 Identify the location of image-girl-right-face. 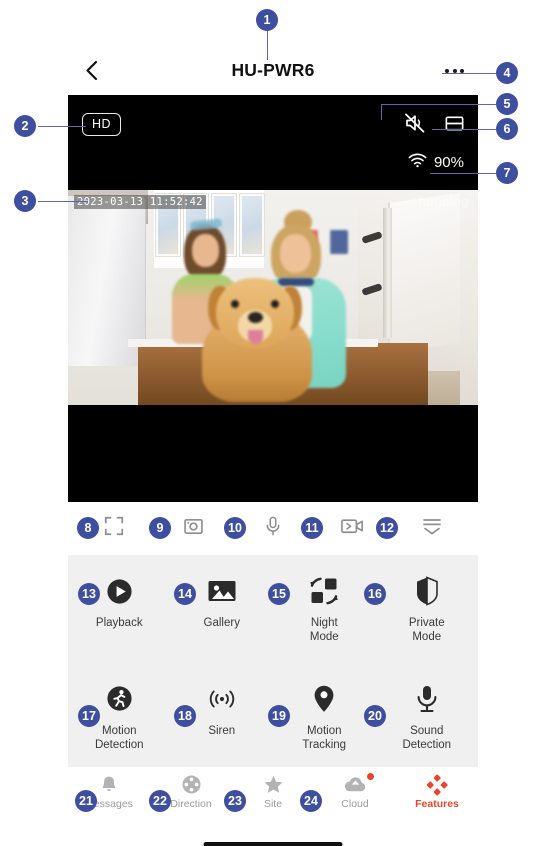
(295, 253).